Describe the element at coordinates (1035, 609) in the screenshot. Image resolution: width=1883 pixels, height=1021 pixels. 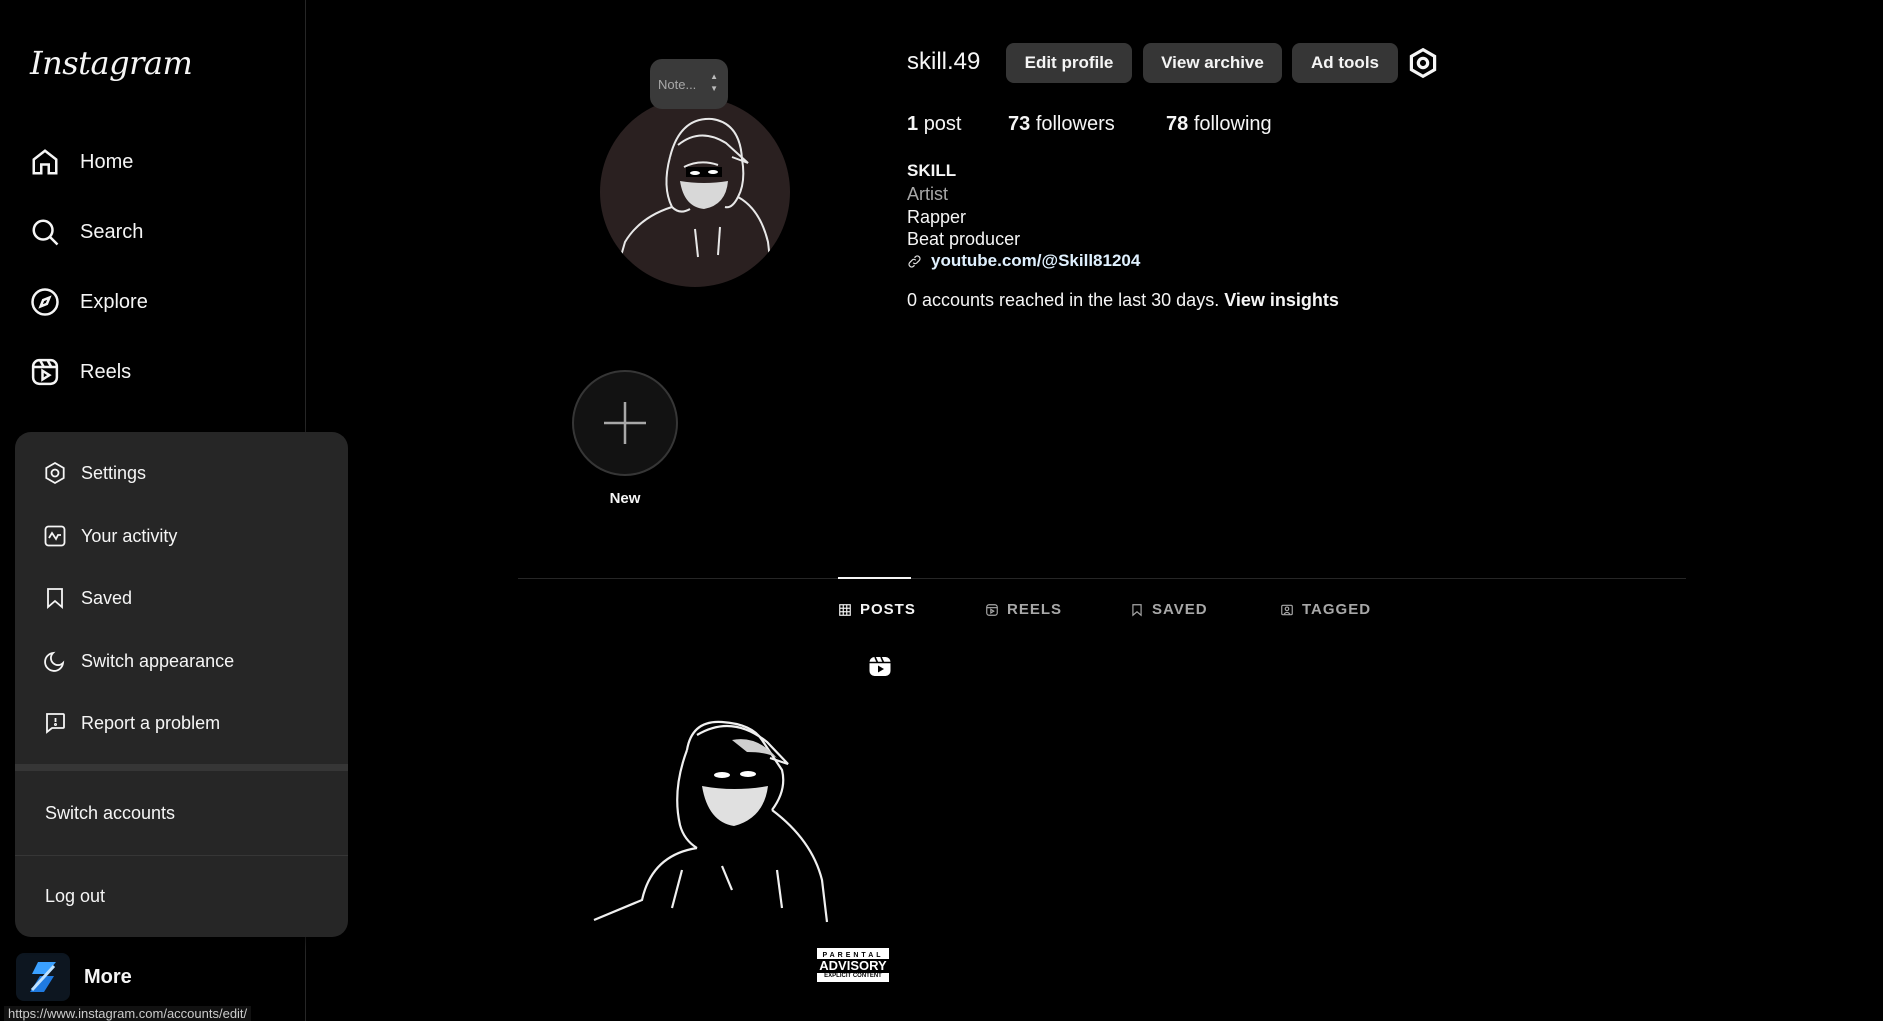
I see `tab-label: REELS` at that location.